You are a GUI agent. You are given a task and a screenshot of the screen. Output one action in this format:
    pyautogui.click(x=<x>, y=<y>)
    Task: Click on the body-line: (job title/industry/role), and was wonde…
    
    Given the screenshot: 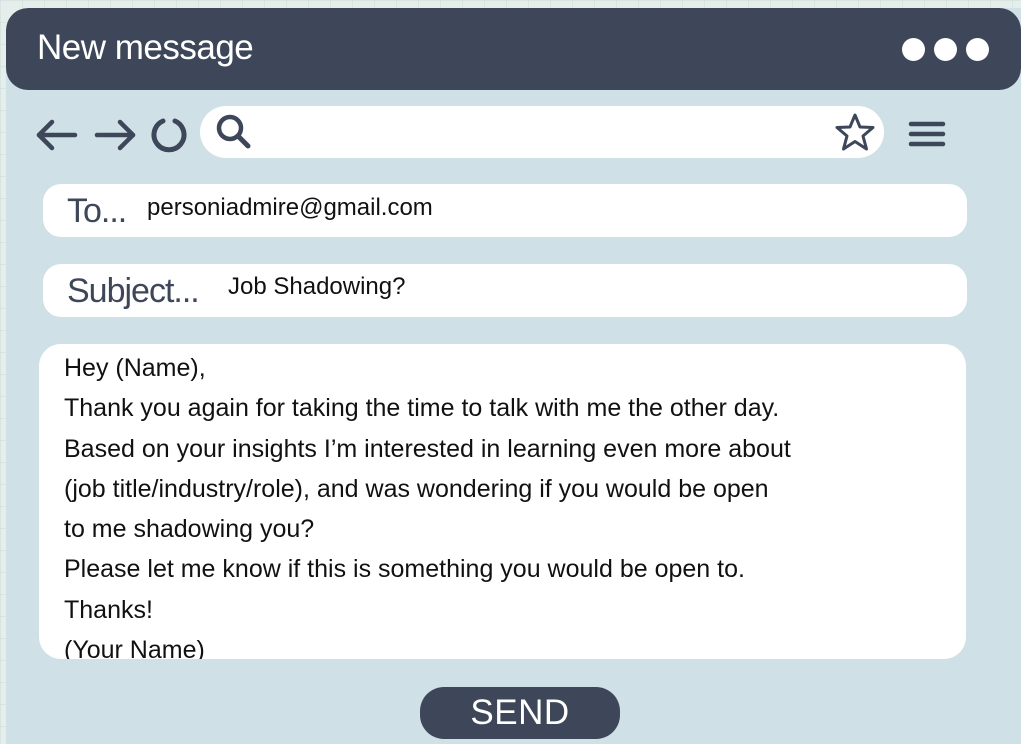 What is the action you would take?
    pyautogui.click(x=416, y=488)
    